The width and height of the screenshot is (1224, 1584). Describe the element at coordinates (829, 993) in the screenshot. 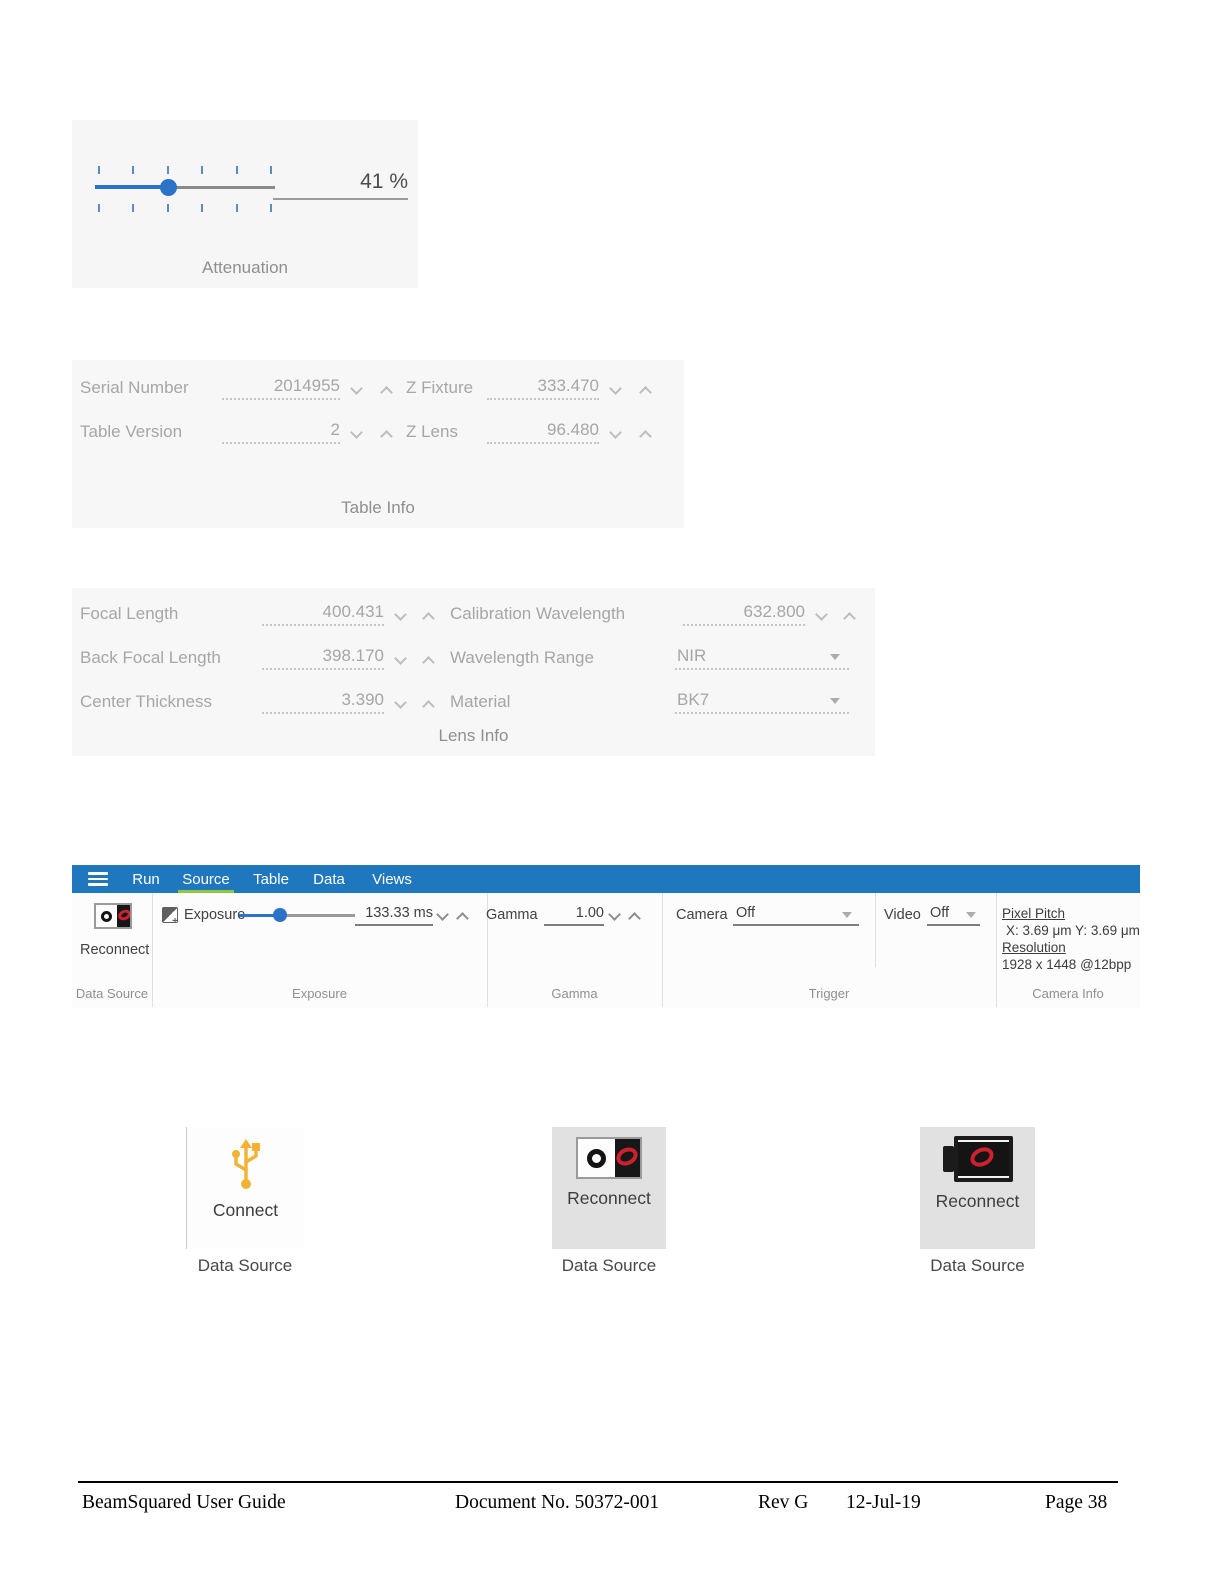

I see `section-label-trigger: Trigger` at that location.